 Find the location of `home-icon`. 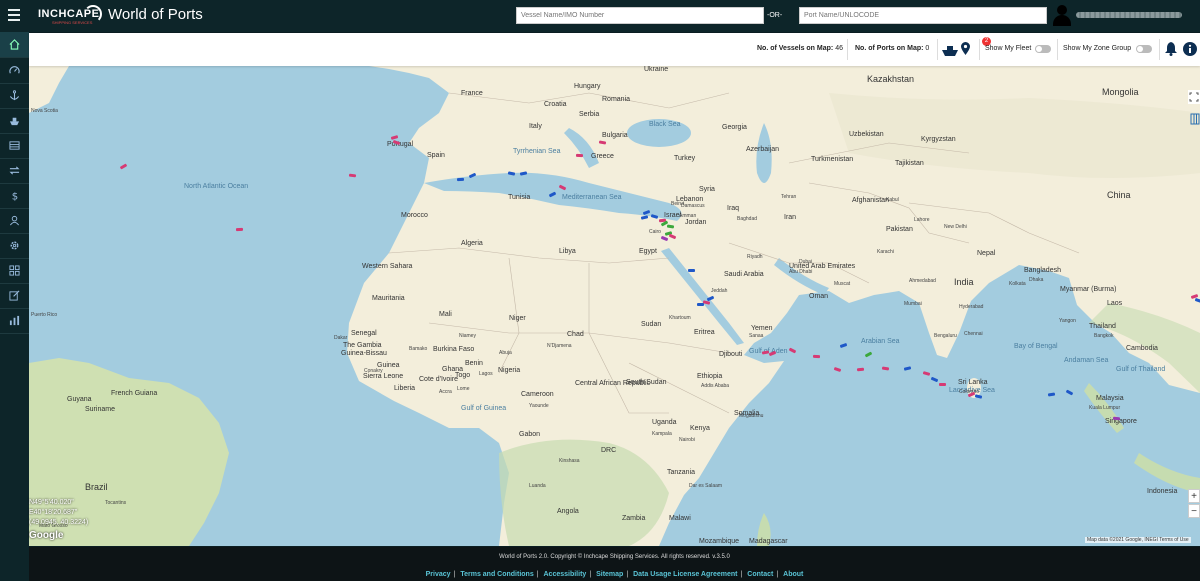

home-icon is located at coordinates (14, 45).